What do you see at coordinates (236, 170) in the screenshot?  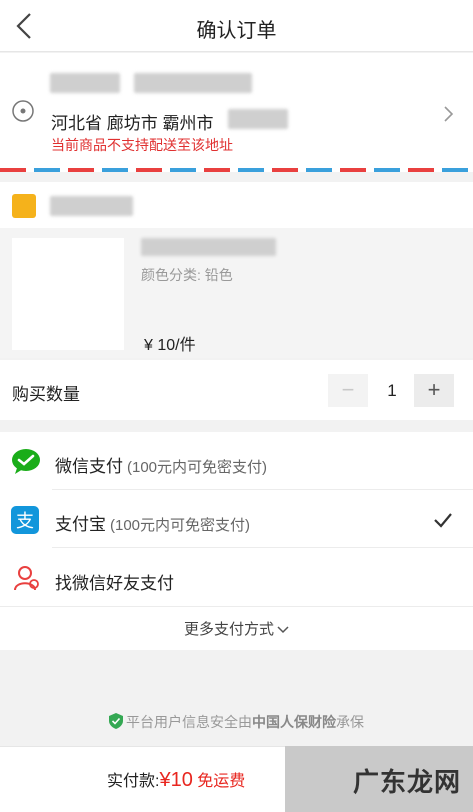 I see `address-envelope-stripe` at bounding box center [236, 170].